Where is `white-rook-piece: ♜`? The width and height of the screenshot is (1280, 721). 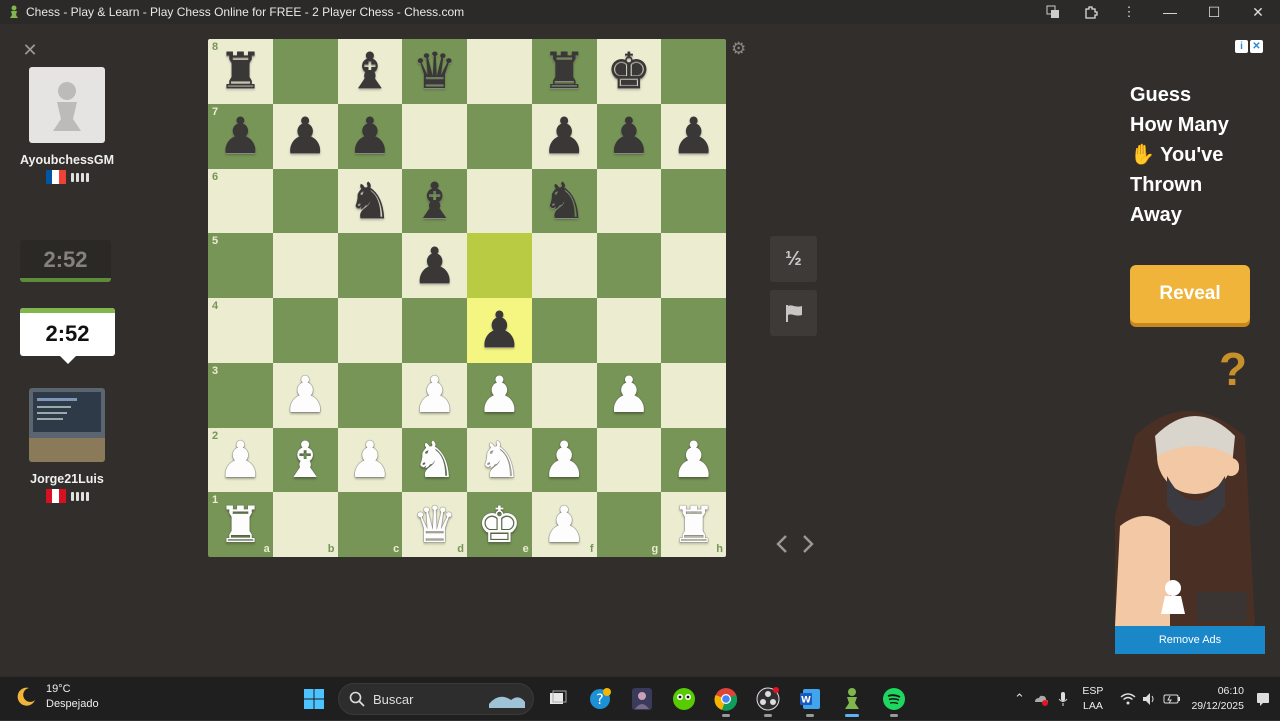 white-rook-piece: ♜ is located at coordinates (693, 525).